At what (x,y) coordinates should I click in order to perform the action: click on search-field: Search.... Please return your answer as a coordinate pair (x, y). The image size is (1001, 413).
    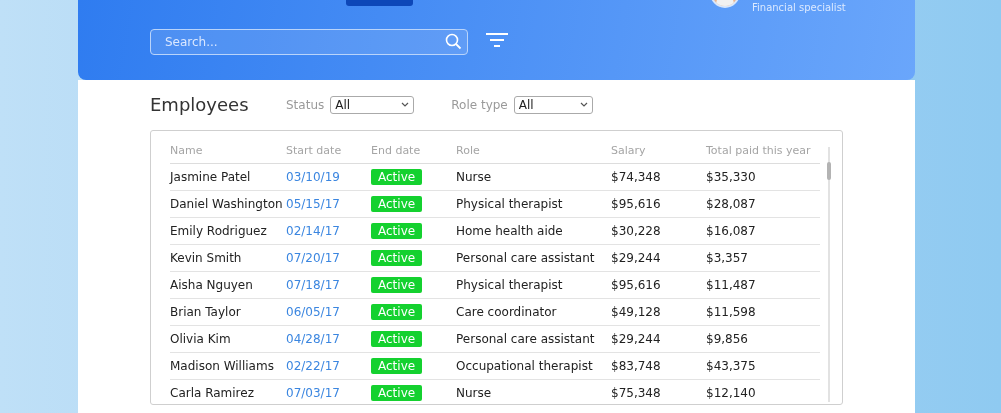
    Looking at the image, I should click on (309, 42).